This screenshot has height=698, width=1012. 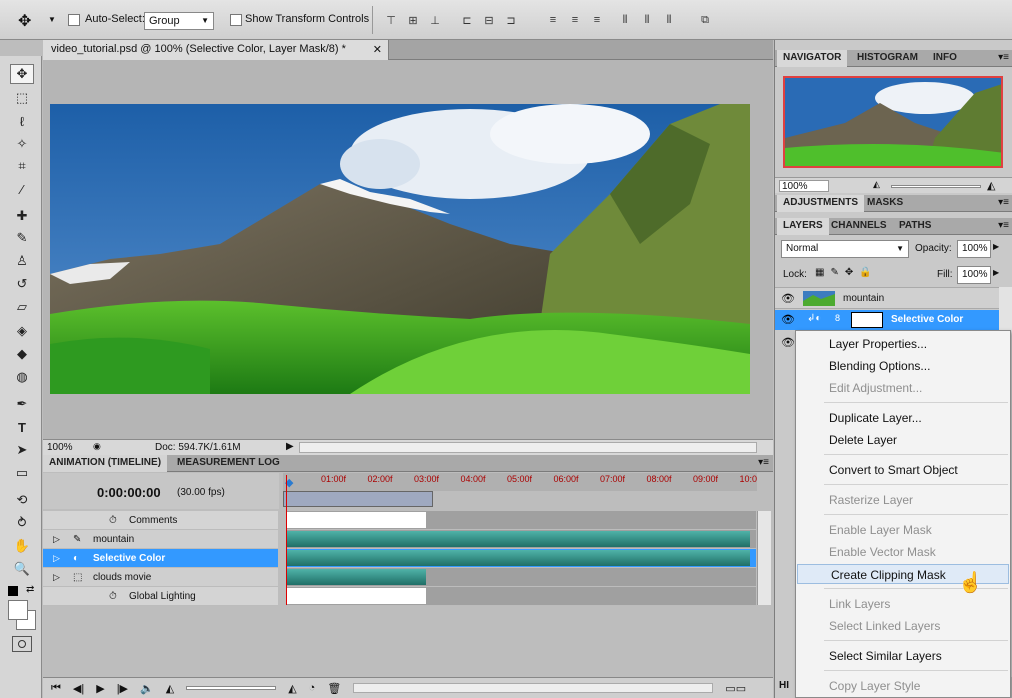 I want to click on pen-tool-icon: ✒, so click(x=22, y=404).